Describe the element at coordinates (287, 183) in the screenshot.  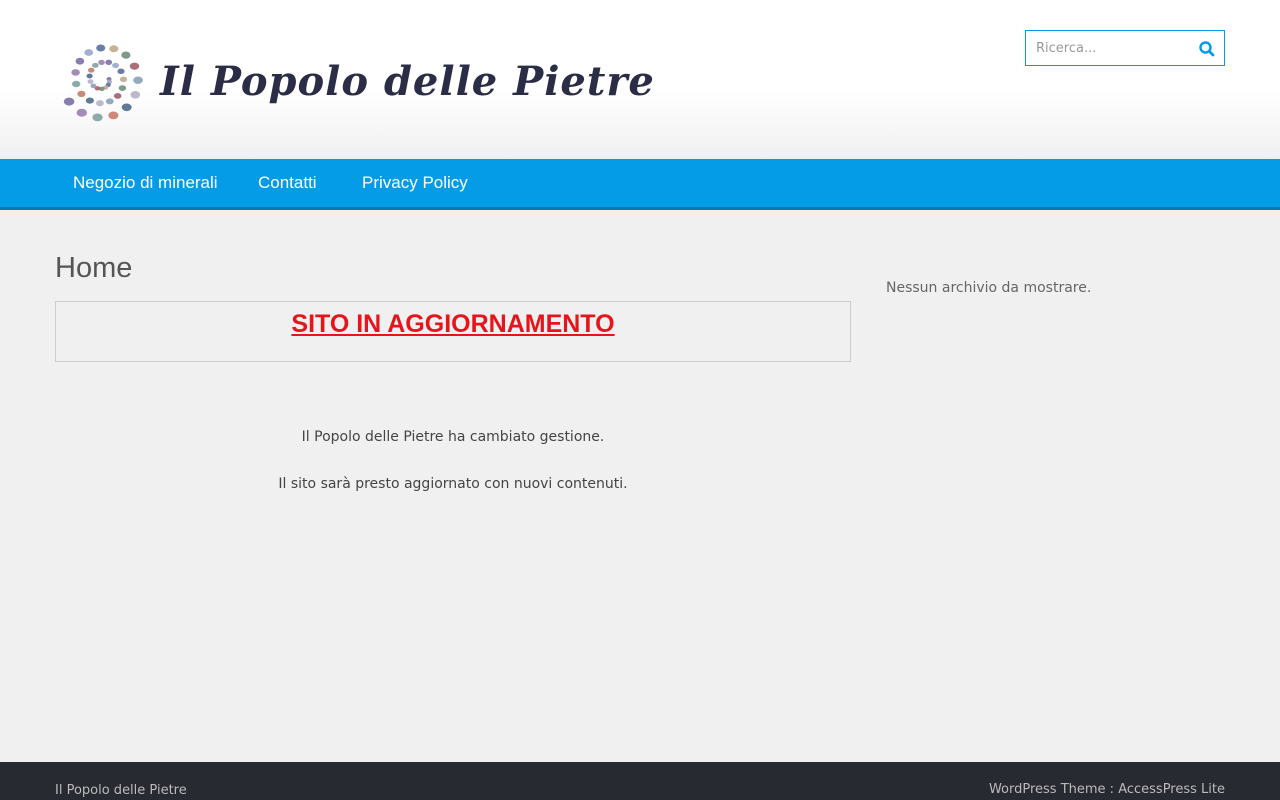
I see `nav-item-contatti: Contatti` at that location.